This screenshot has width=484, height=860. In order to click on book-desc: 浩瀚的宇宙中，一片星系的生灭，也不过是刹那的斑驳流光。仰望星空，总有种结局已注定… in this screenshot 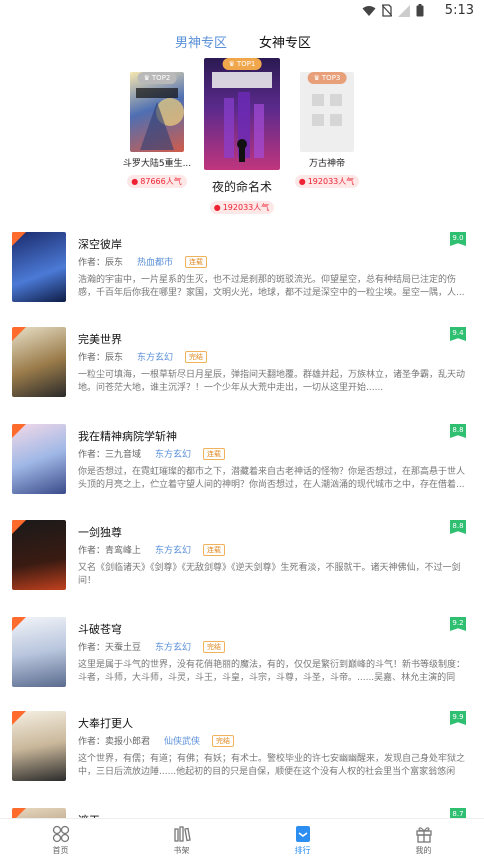, I will do `click(271, 286)`.